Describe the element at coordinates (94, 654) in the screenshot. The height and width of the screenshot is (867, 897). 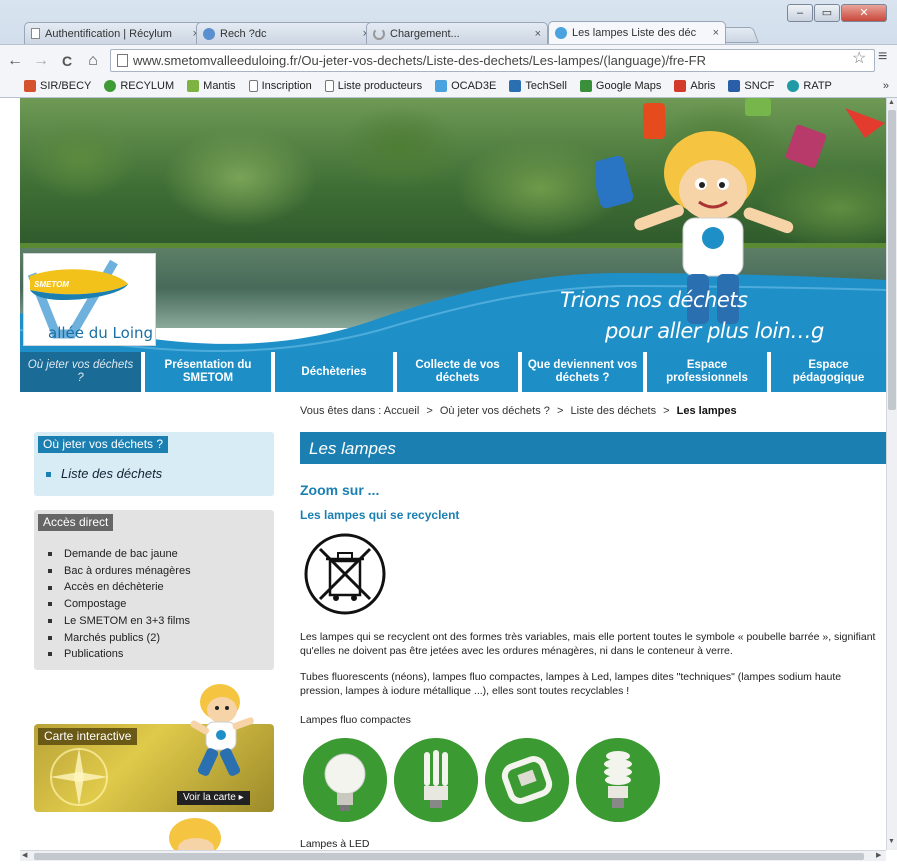
I see `acces-item-label: Publications` at that location.